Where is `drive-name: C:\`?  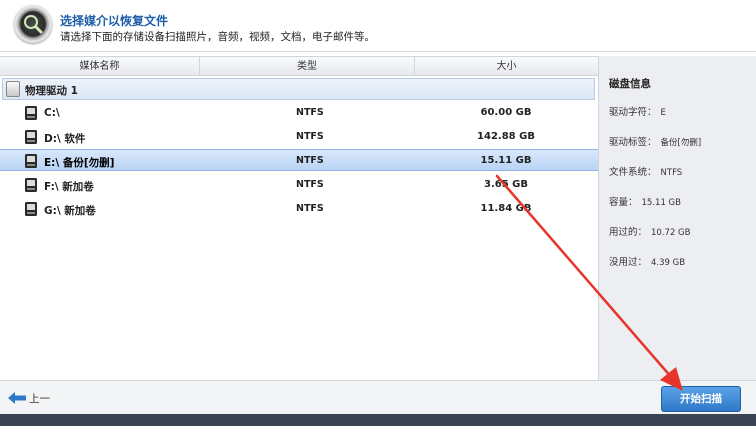 drive-name: C:\ is located at coordinates (52, 113).